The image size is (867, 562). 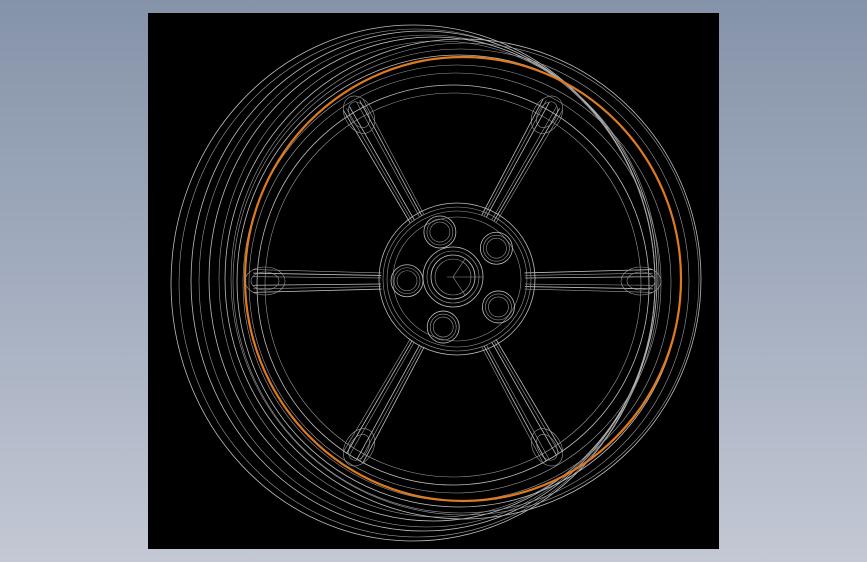 I want to click on lug-holes, so click(x=452, y=279).